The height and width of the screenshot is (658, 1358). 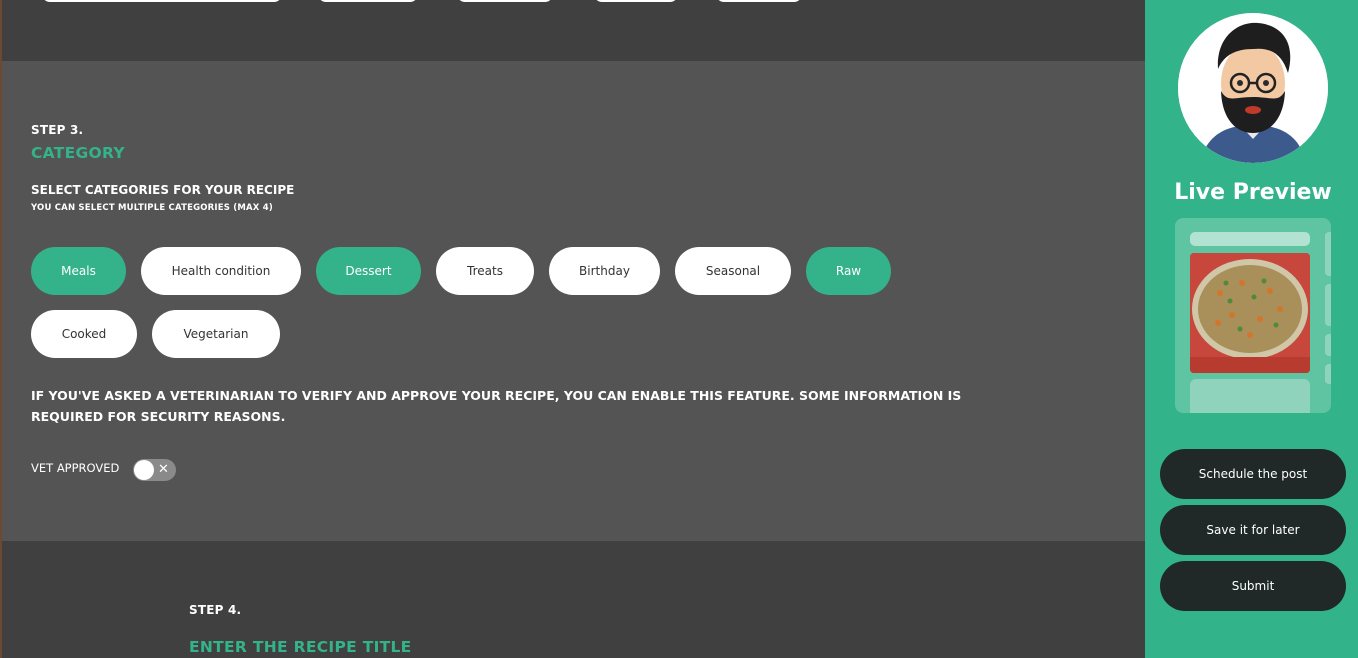 I want to click on live-preview-card, so click(x=1253, y=315).